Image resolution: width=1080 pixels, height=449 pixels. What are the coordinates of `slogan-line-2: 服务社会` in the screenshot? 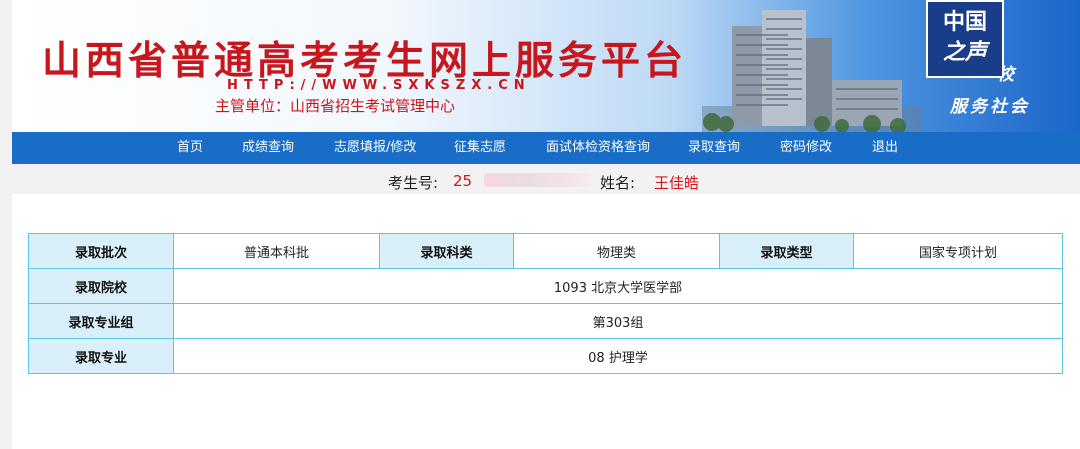 It's located at (990, 107).